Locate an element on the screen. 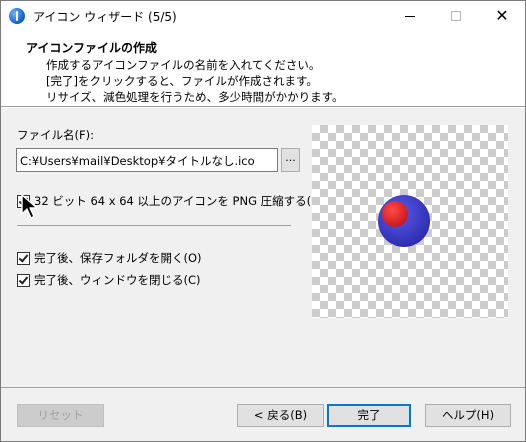 Image resolution: width=526 pixels, height=442 pixels. header-divider-highlight is located at coordinates (263, 107).